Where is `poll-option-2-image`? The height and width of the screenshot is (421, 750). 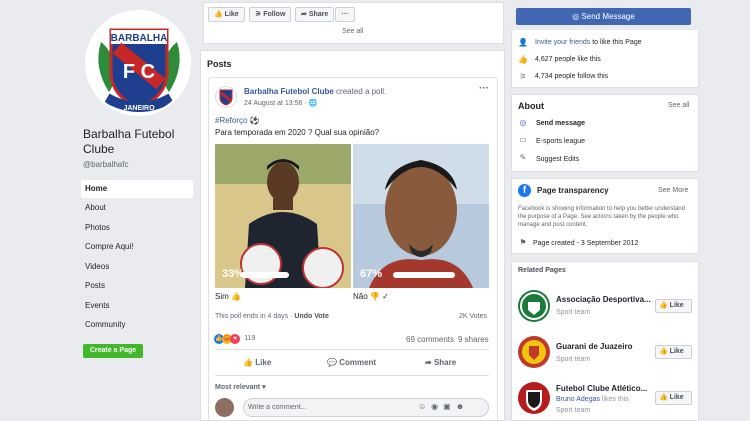
poll-option-2-image is located at coordinates (421, 216).